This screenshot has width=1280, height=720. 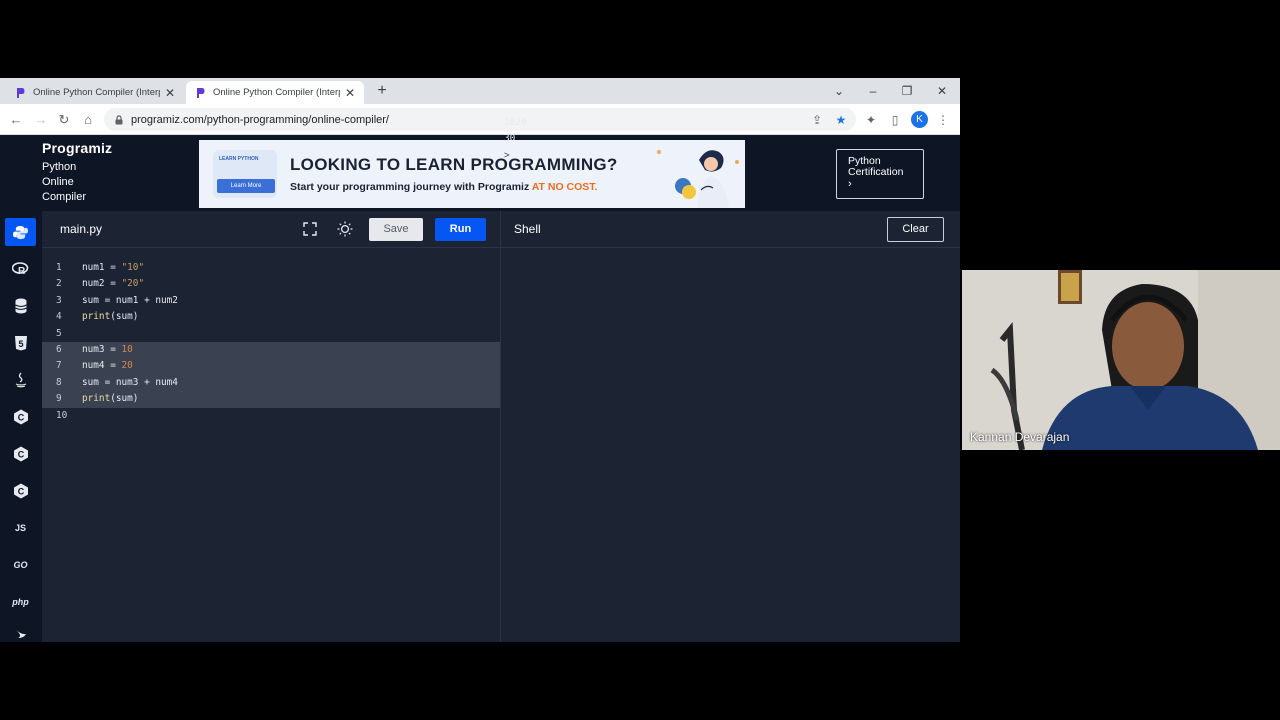 I want to click on close-window-icon: ✕, so click(x=942, y=91).